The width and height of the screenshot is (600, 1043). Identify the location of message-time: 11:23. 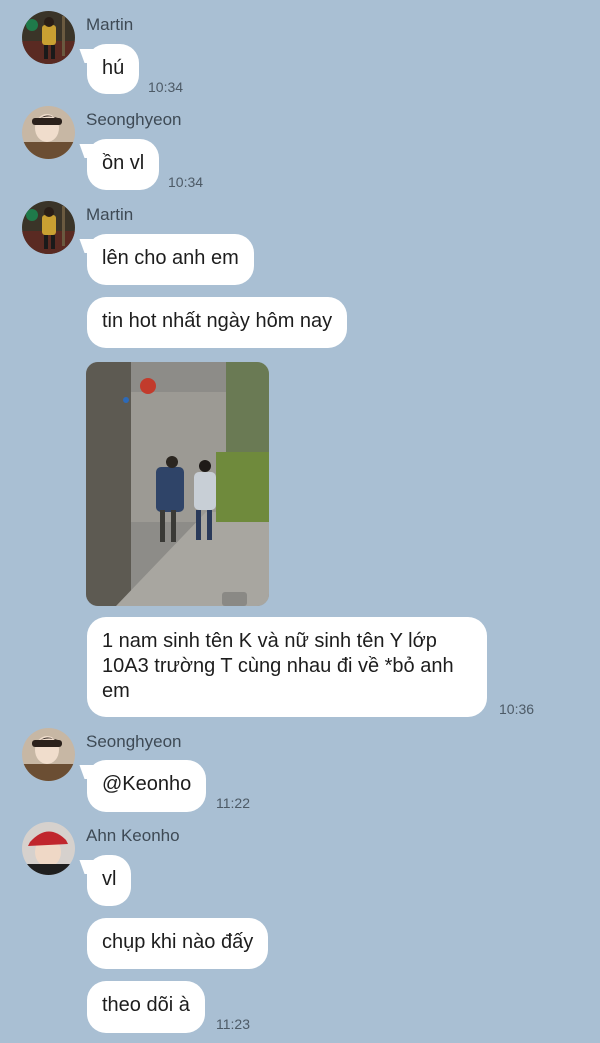
(233, 1024).